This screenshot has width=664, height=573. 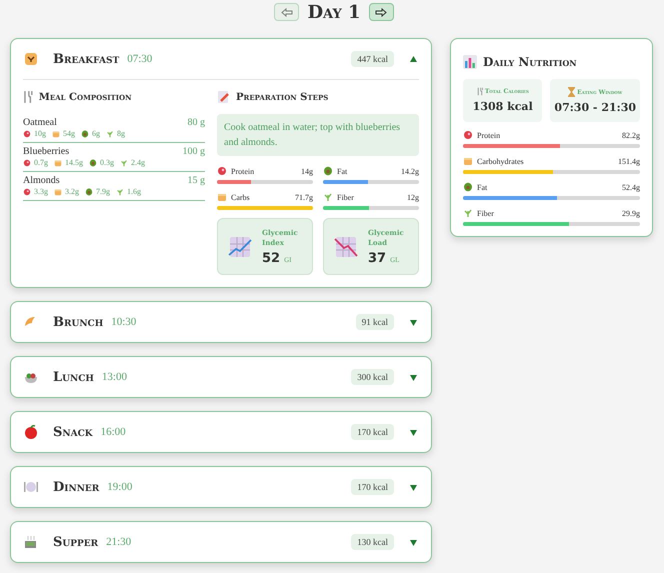 What do you see at coordinates (629, 161) in the screenshot?
I see `macro-value: 151.4g` at bounding box center [629, 161].